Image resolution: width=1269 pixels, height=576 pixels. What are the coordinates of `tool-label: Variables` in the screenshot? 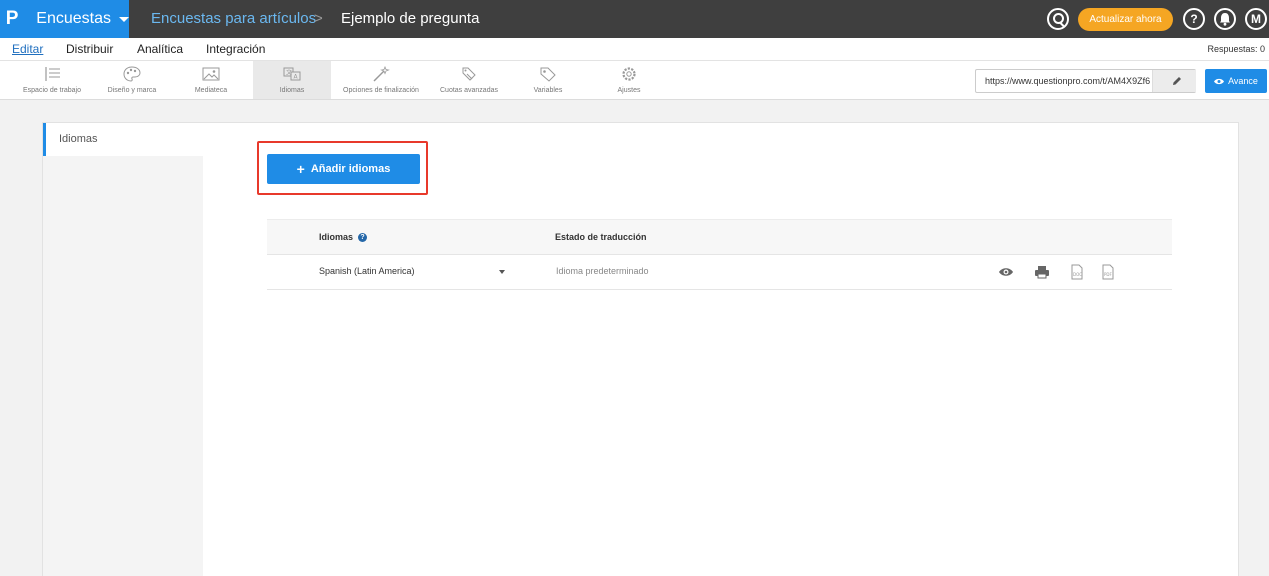 It's located at (548, 90).